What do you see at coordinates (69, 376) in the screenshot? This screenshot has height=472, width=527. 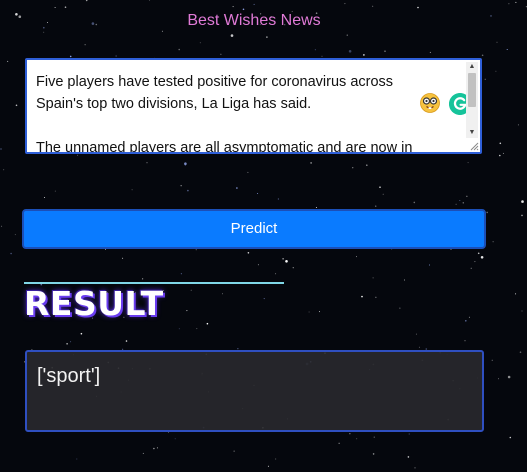 I see `result-value: ['sport']` at bounding box center [69, 376].